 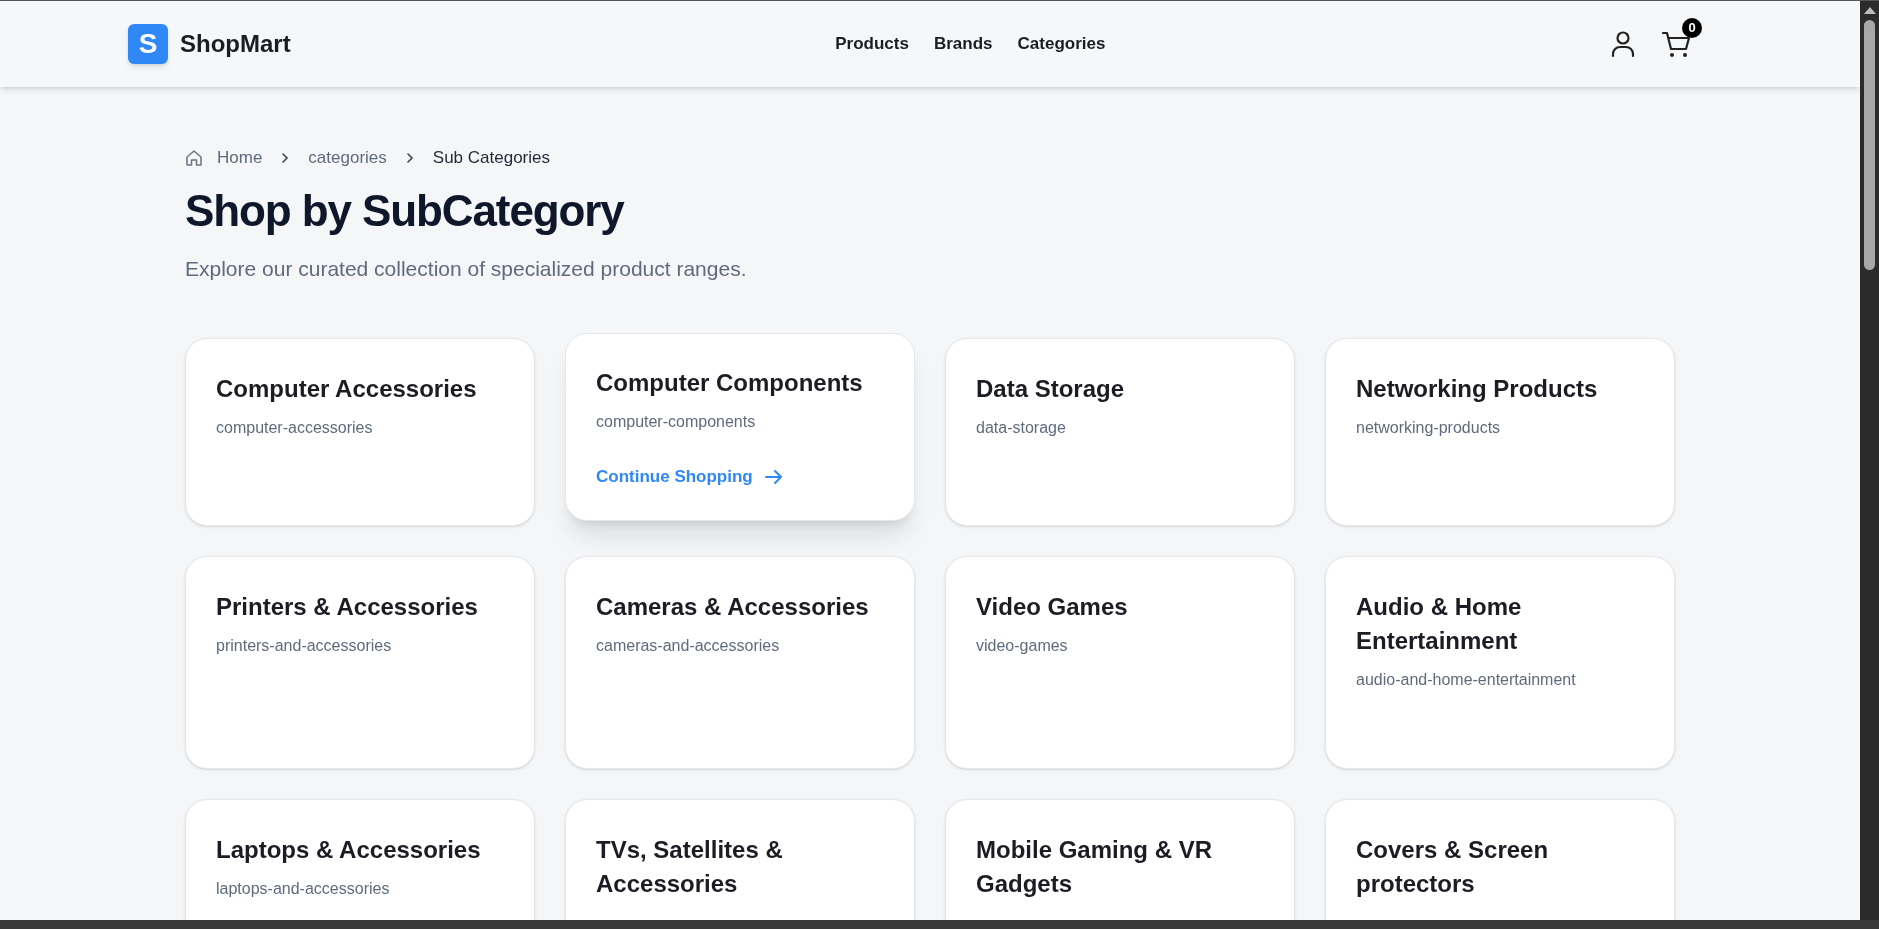 I want to click on subcategory-card: Computer Accessories computer-accessories, so click(x=360, y=432).